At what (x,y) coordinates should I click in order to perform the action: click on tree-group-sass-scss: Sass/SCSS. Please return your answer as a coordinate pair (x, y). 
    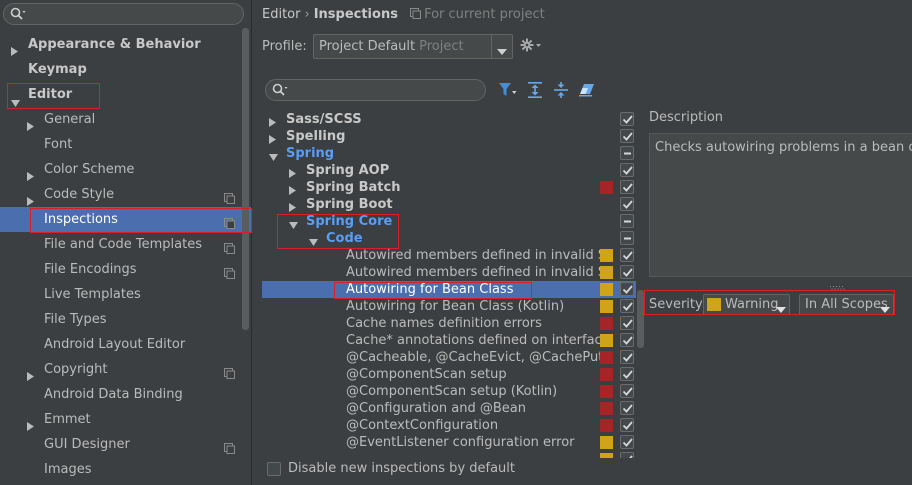
    Looking at the image, I should click on (449, 119).